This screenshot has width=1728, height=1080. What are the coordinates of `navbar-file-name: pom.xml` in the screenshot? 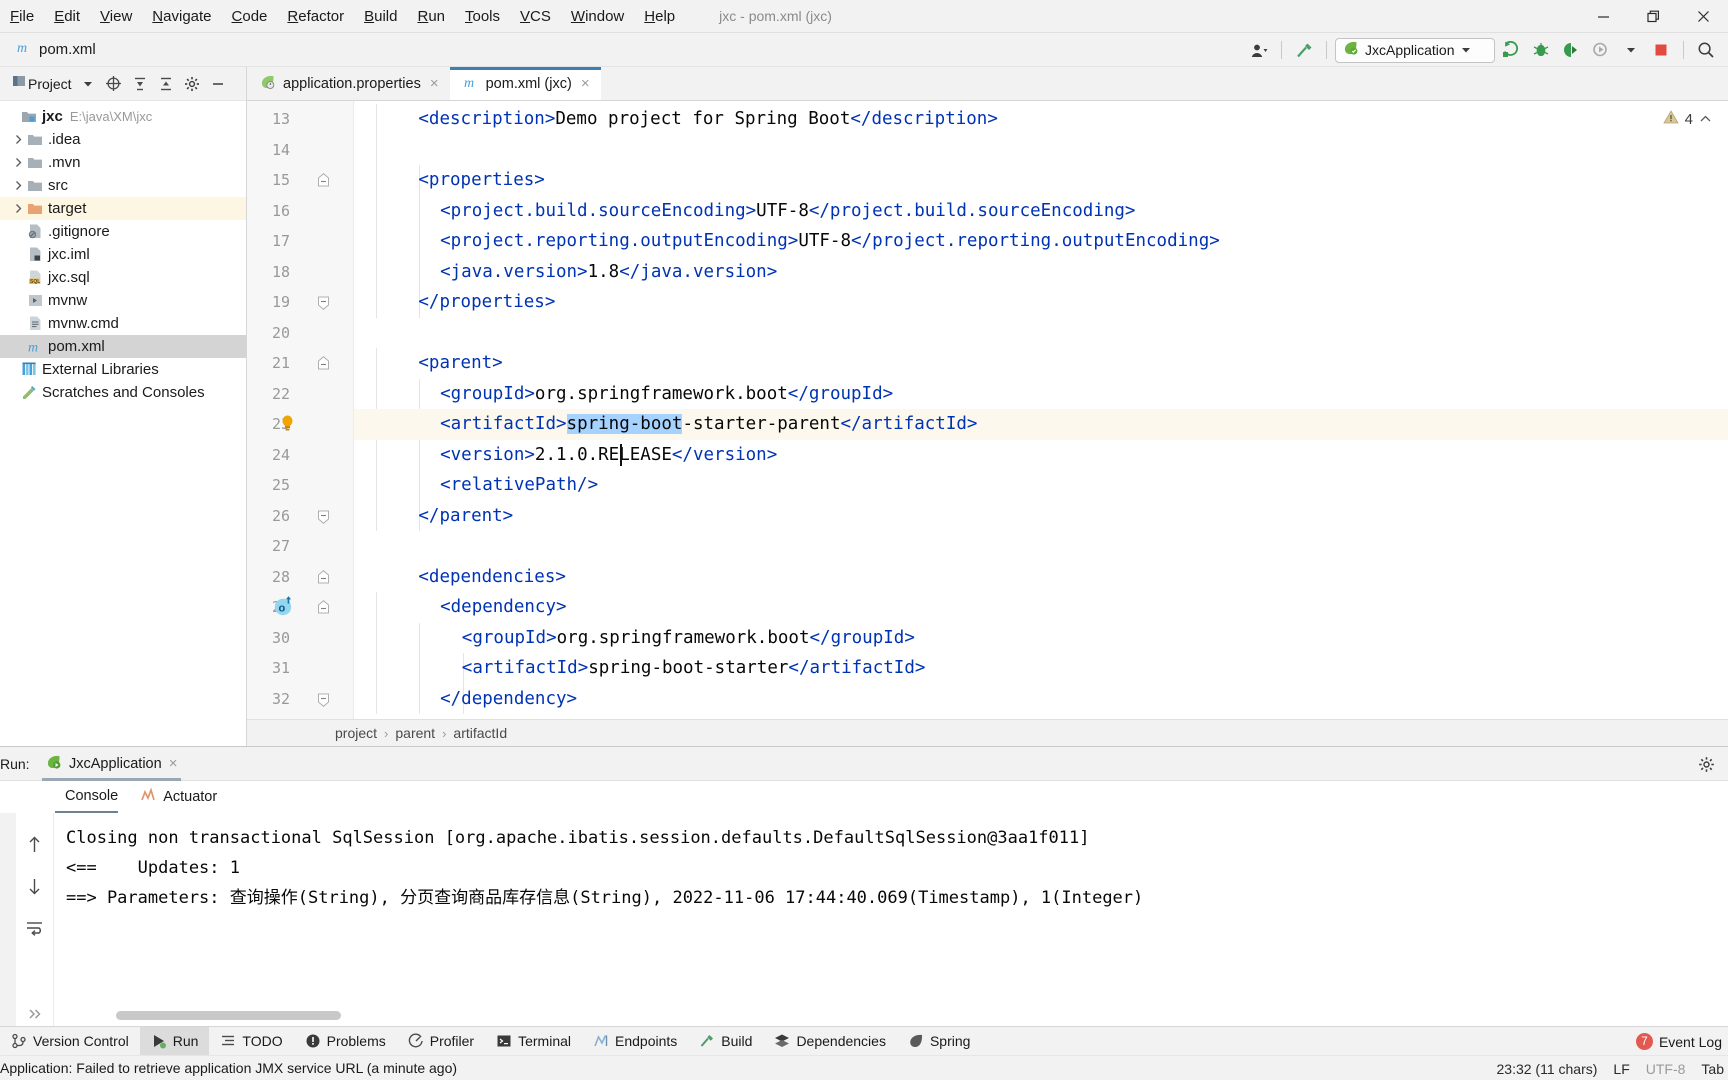 It's located at (67, 49).